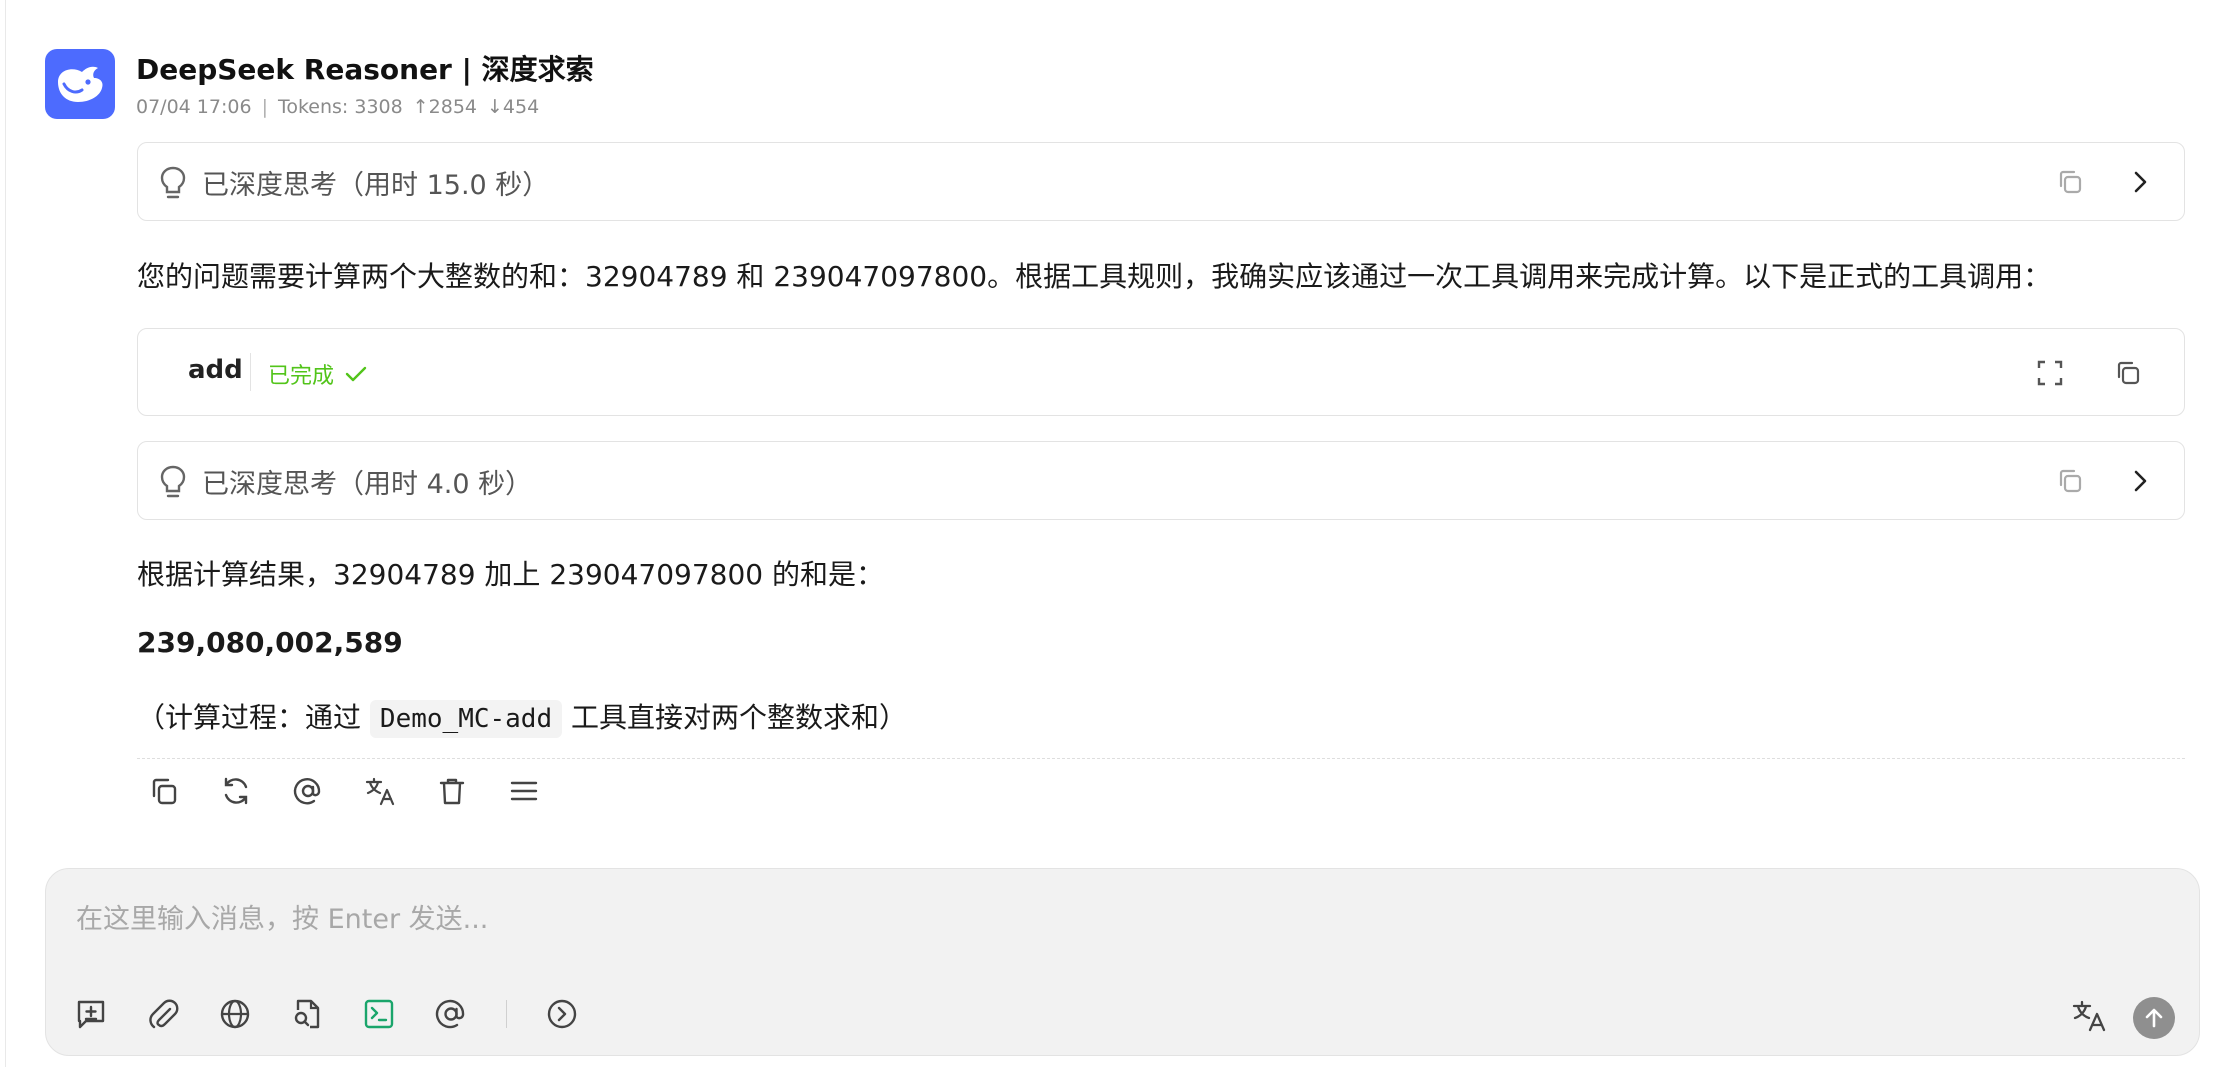  I want to click on calculation-process: （计算过程：通过 Demo_MC-add 工具直接对两个整数求和）, so click(522, 717).